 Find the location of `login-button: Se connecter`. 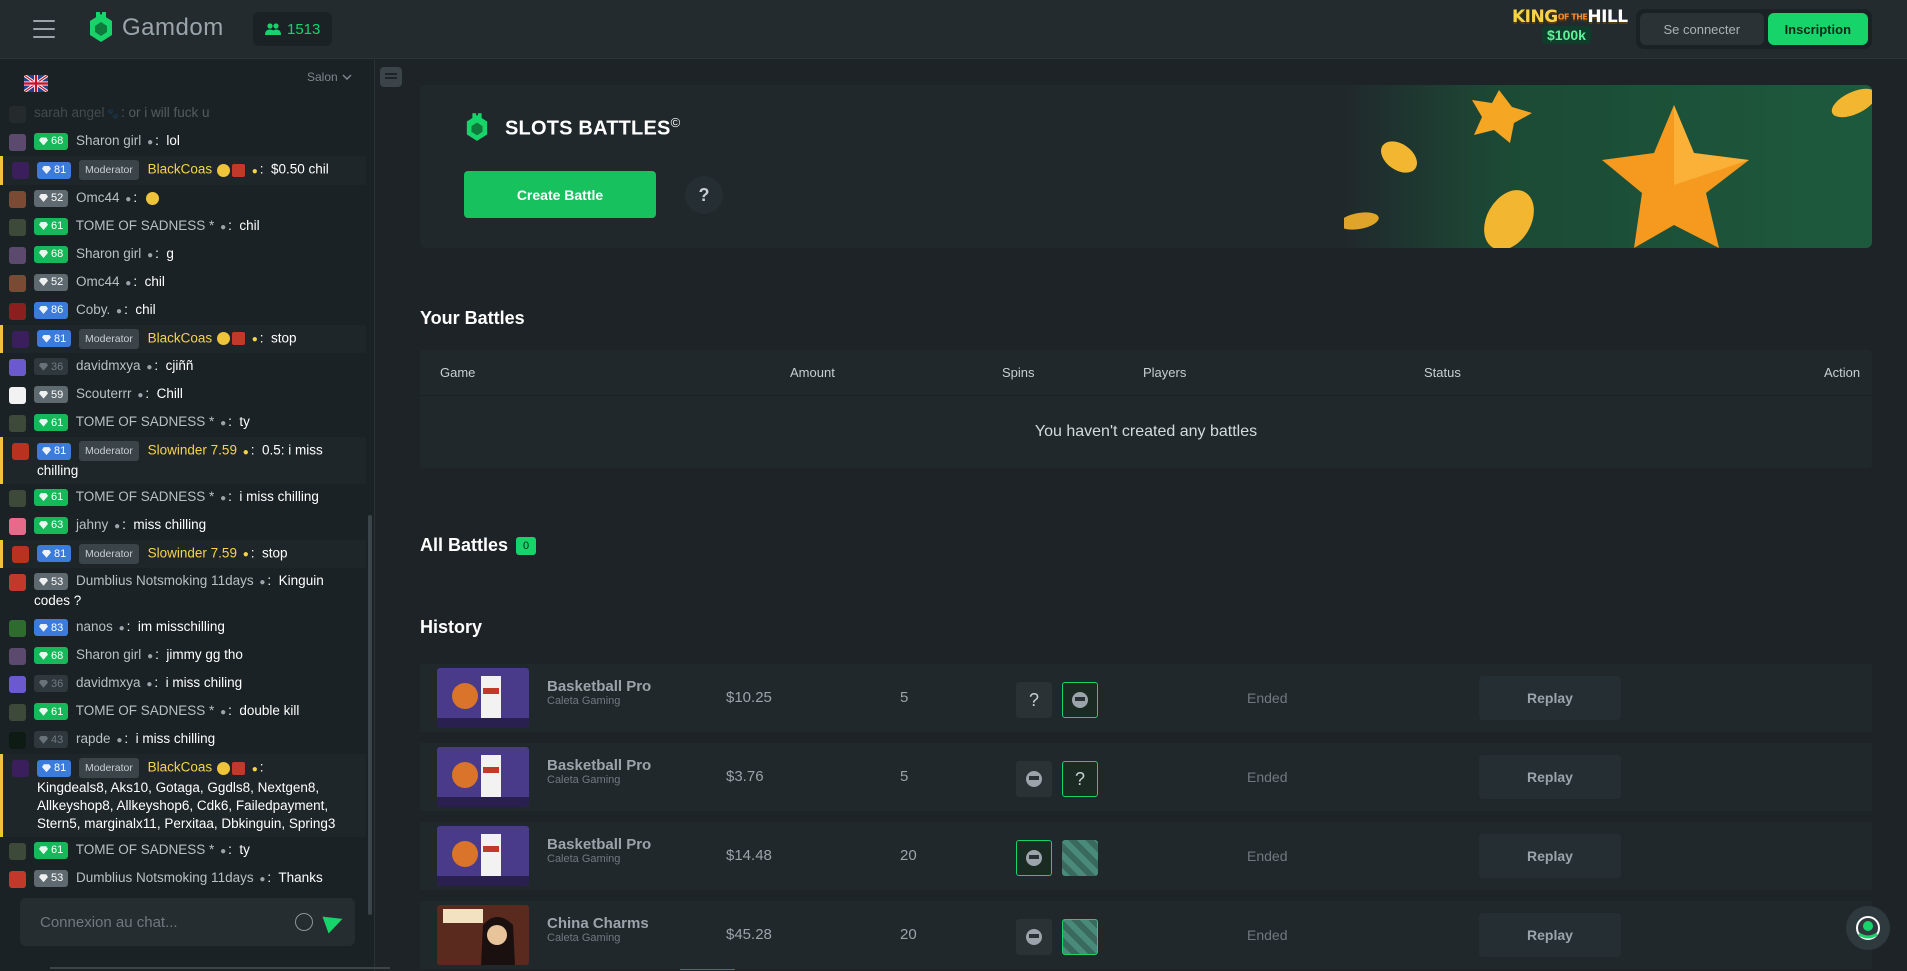

login-button: Se connecter is located at coordinates (1702, 29).